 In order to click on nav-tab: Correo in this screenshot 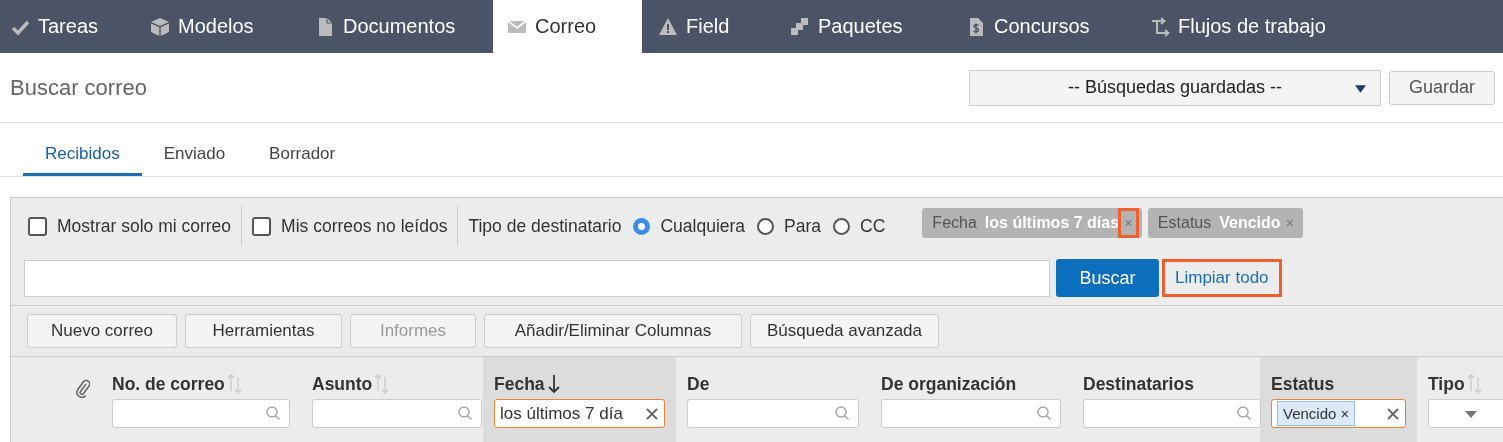, I will do `click(567, 26)`.